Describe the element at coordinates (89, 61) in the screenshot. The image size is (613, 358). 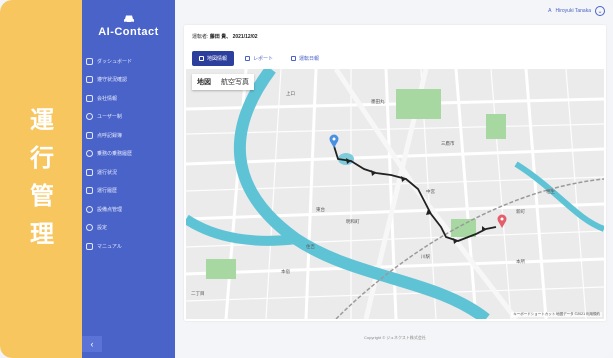
I see `dashboard-icon` at that location.